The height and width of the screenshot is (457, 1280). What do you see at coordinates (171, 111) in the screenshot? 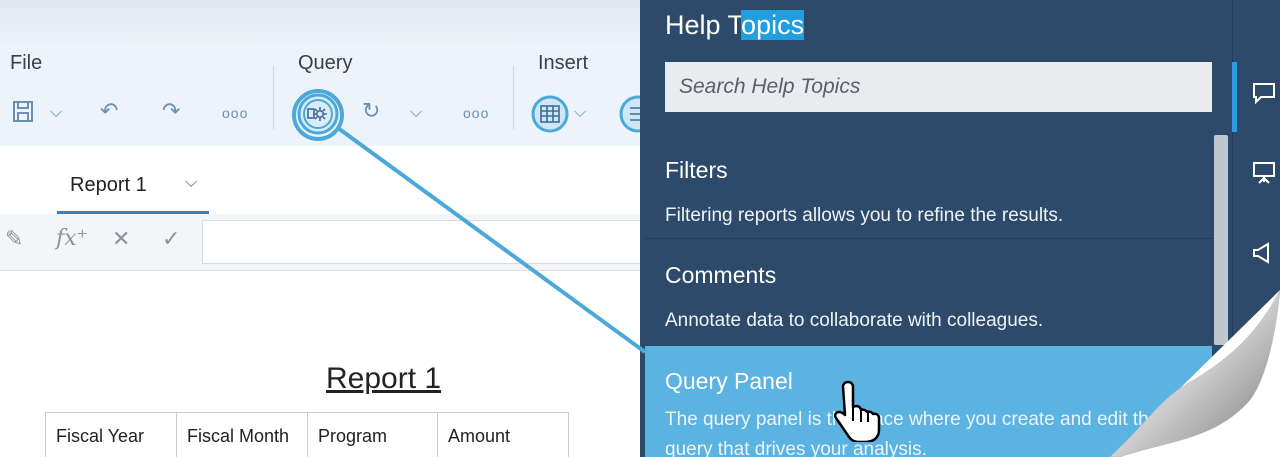
I see `redo-icon: ↷` at bounding box center [171, 111].